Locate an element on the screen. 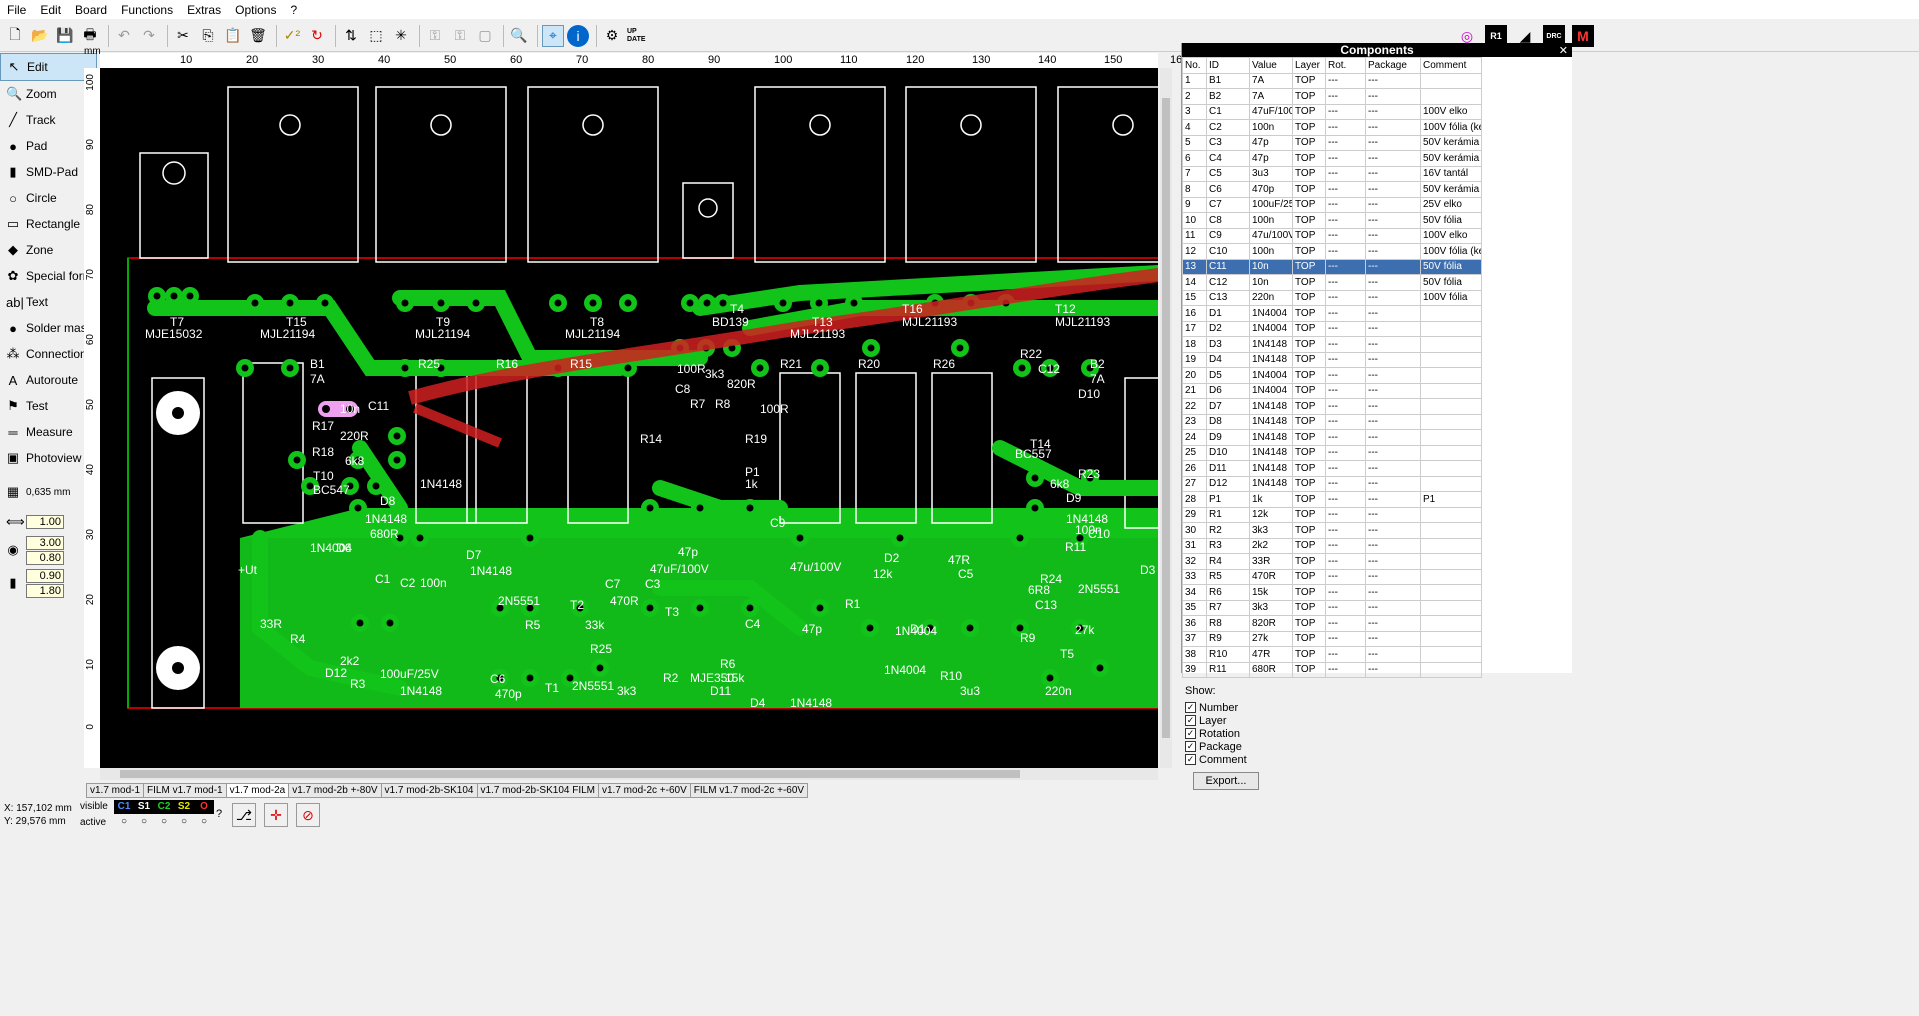 The image size is (1919, 1016). track-width-input: 1.00 is located at coordinates (45, 522).